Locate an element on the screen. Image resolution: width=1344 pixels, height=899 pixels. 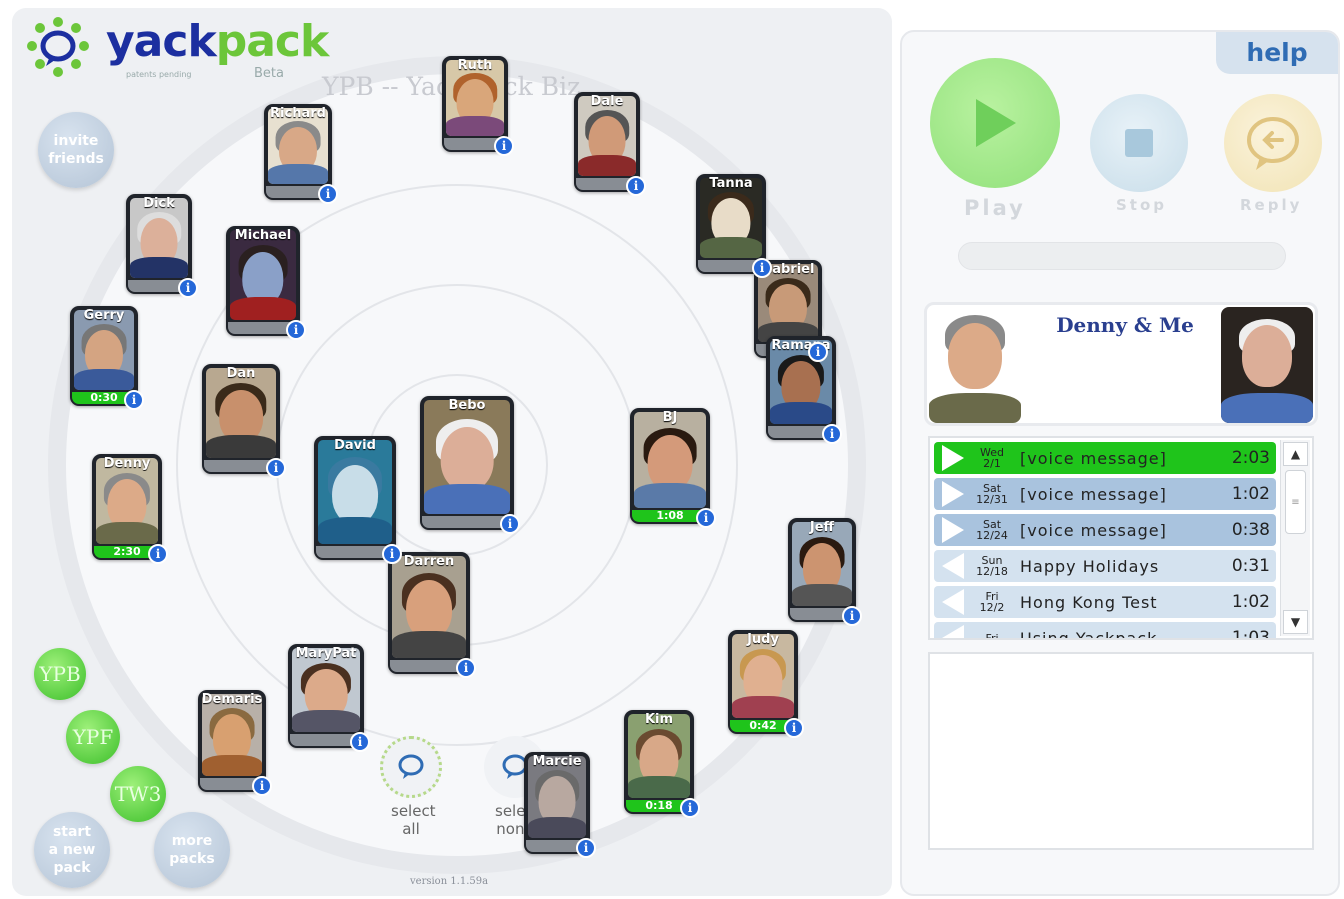
yackpack-logo: yackpack patents pending Beta is located at coordinates (175, 50).